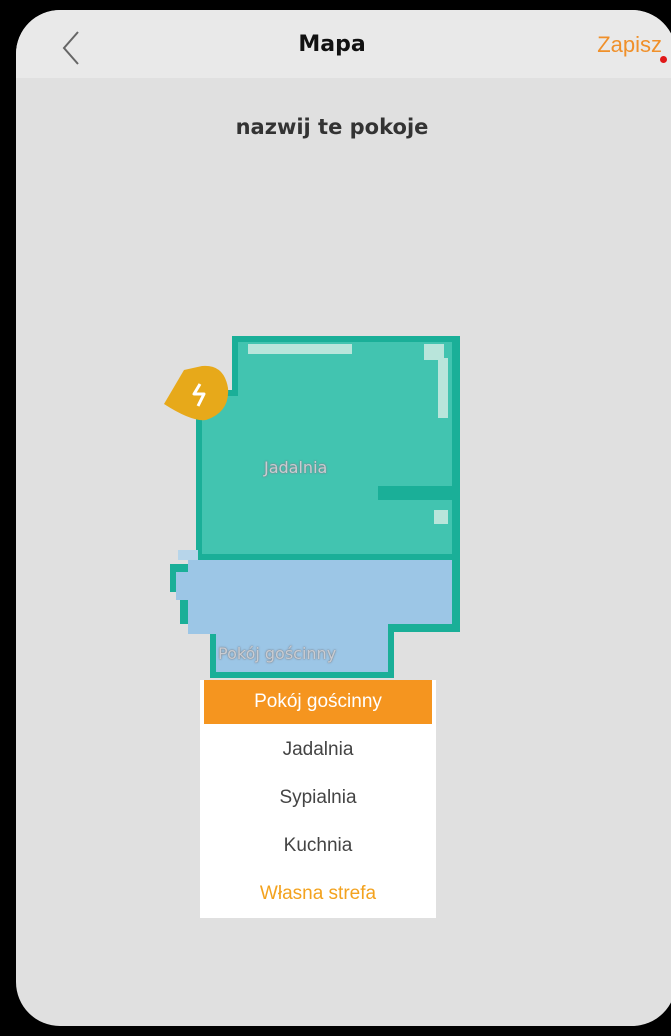 The height and width of the screenshot is (1036, 671). I want to click on room-option: Sypialnia, so click(318, 798).